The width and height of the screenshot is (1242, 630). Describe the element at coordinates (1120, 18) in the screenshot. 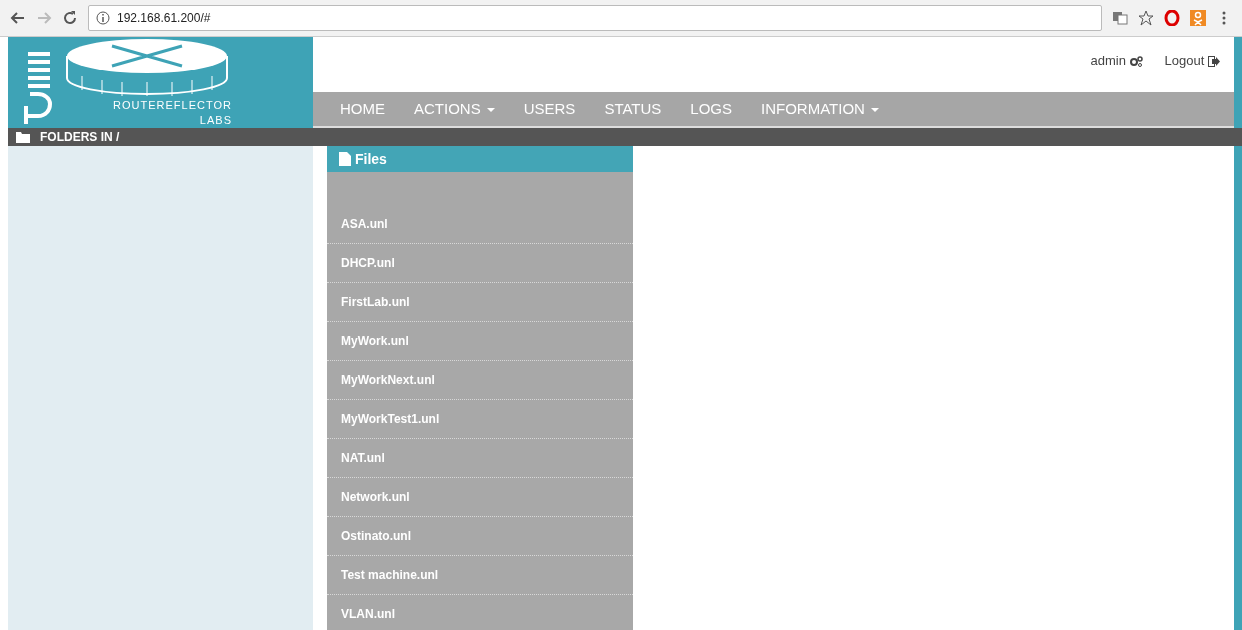

I see `translate-icon` at that location.